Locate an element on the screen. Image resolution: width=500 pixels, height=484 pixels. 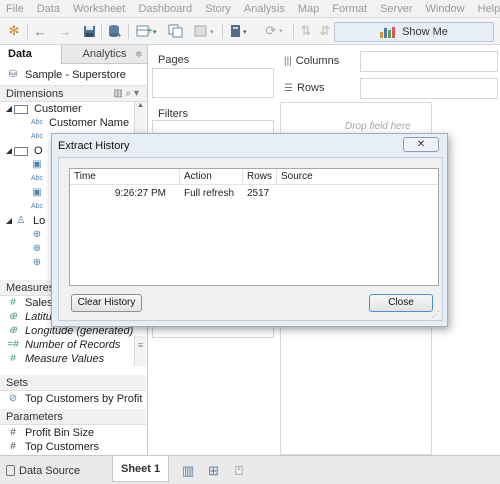
sets-list: ⊘ Top Customers by Profit is located at coordinates (73, 399).